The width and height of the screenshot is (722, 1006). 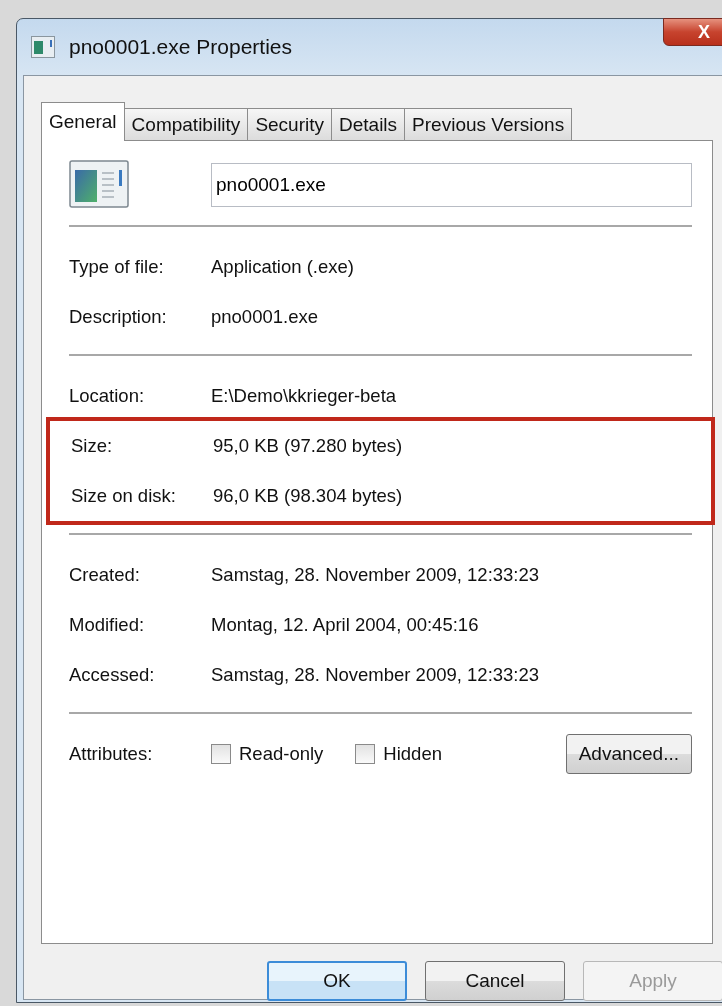 I want to click on tab: Previous Versions, so click(x=488, y=124).